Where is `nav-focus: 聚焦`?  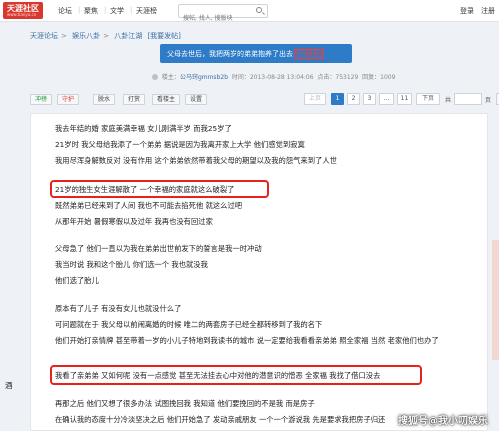
nav-focus: 聚焦 is located at coordinates (91, 11).